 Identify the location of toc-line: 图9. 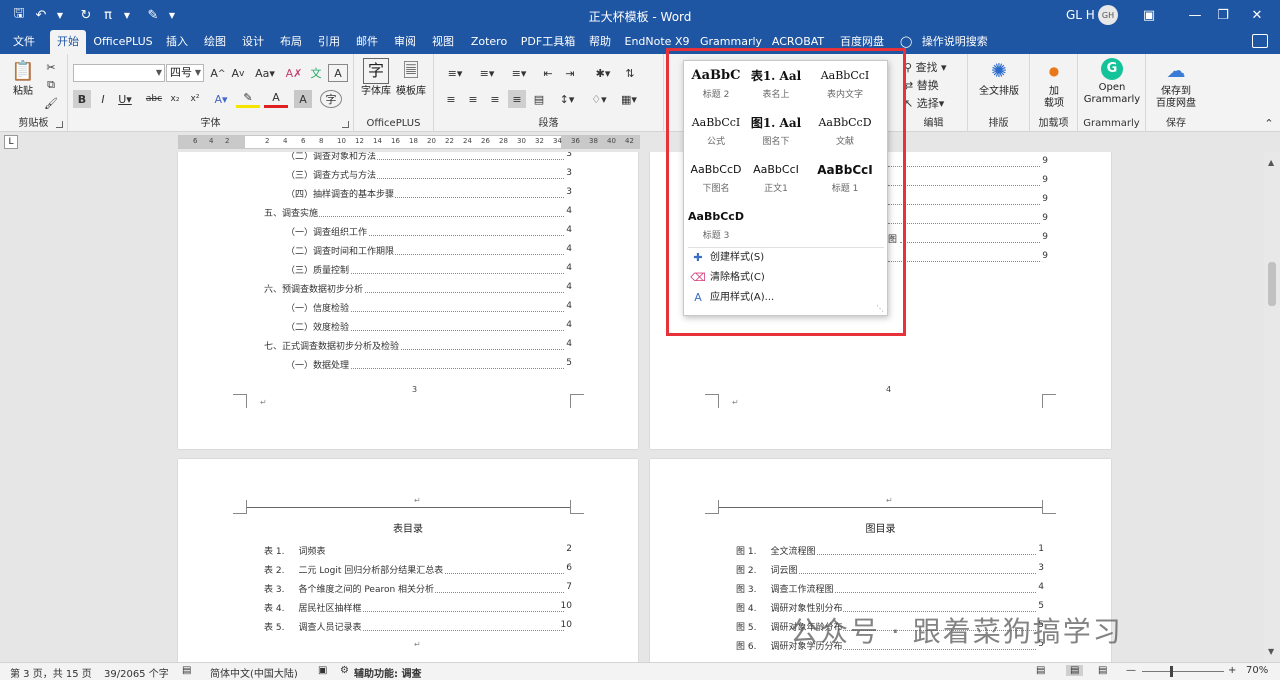
(968, 239).